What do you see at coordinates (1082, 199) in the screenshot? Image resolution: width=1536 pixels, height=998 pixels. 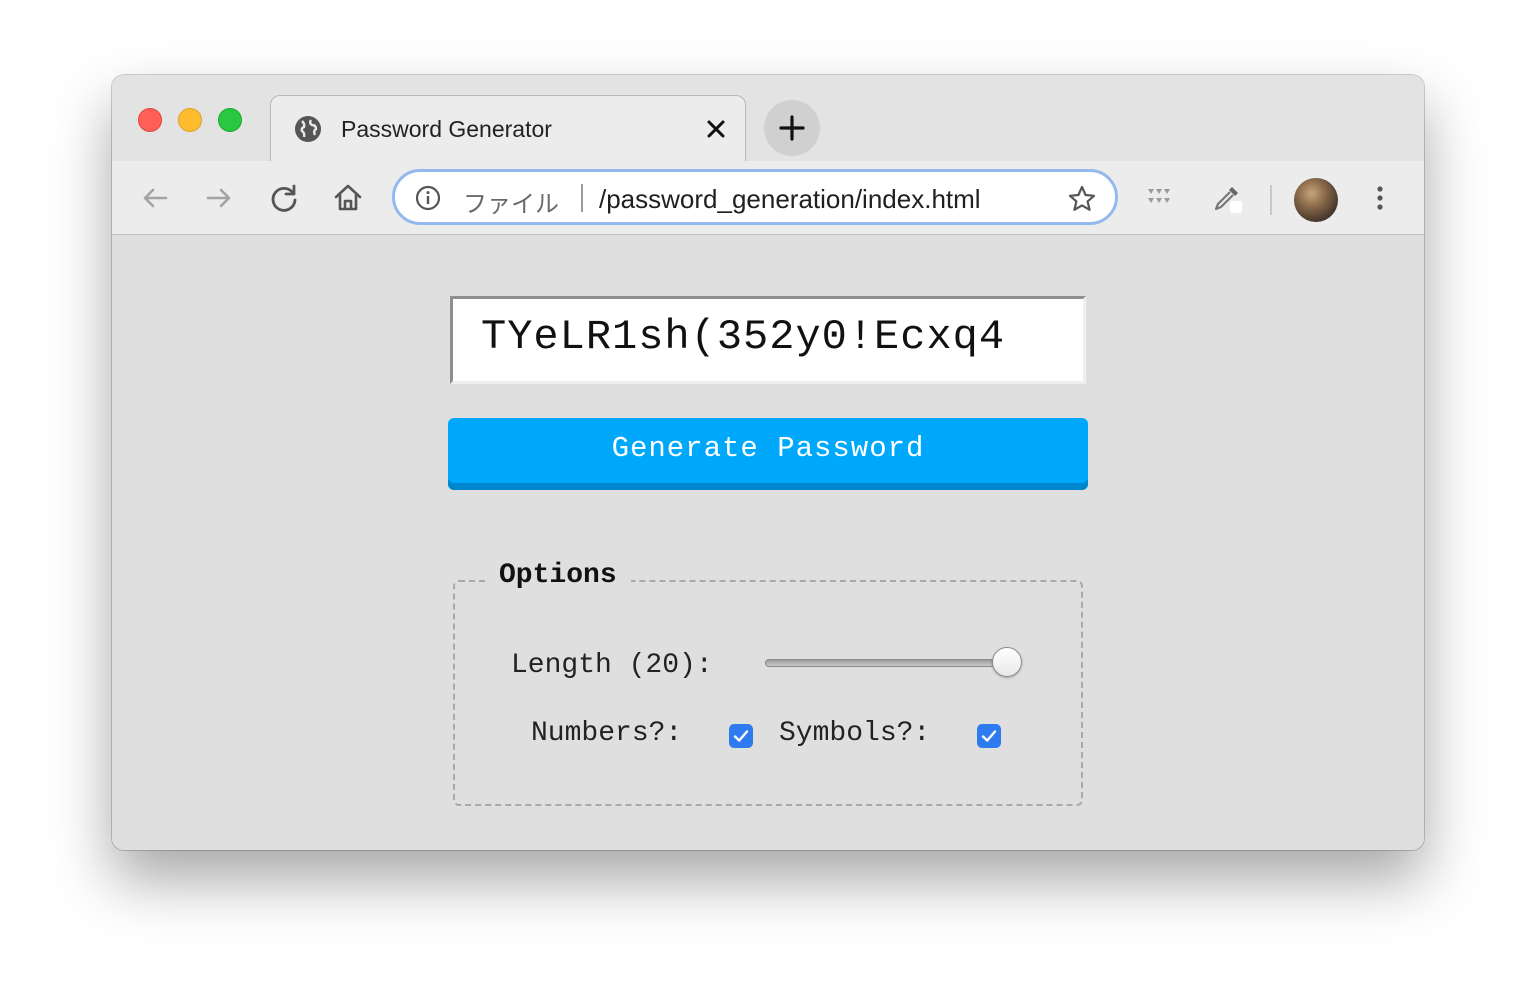 I see `bookmark-star-icon` at bounding box center [1082, 199].